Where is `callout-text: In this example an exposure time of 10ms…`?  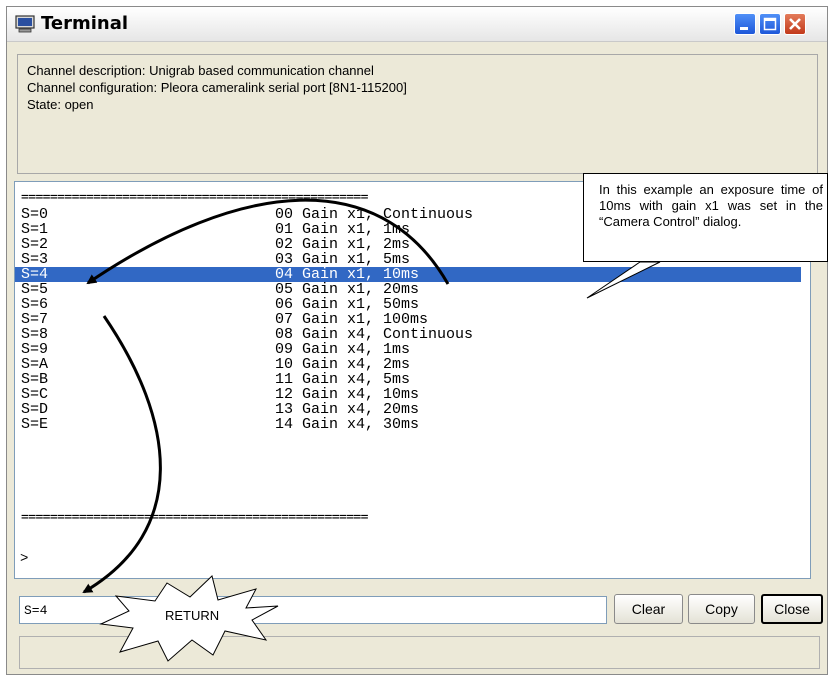
callout-text: In this example an exposure time of 10ms… is located at coordinates (711, 205).